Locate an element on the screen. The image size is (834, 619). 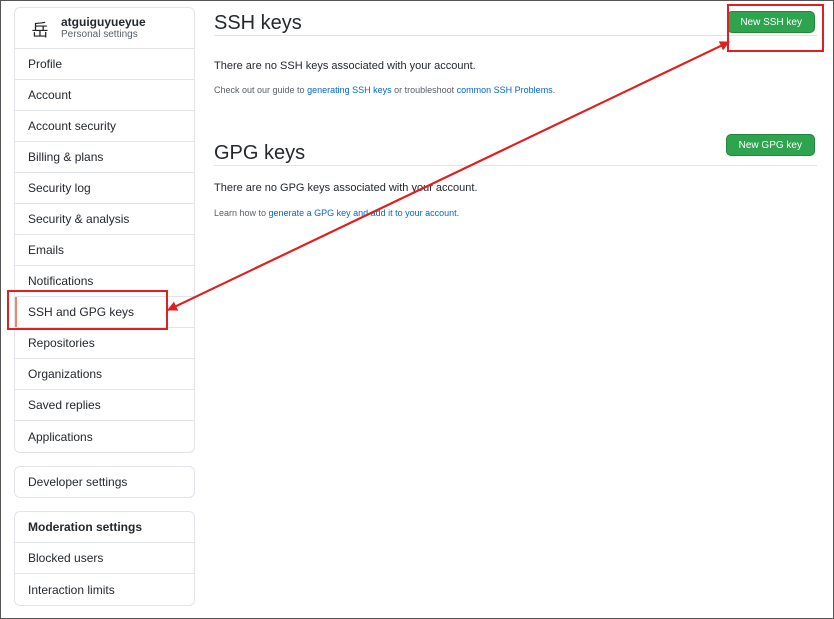
sidebar-item-billing-plans: Billing & plans is located at coordinates (104, 157).